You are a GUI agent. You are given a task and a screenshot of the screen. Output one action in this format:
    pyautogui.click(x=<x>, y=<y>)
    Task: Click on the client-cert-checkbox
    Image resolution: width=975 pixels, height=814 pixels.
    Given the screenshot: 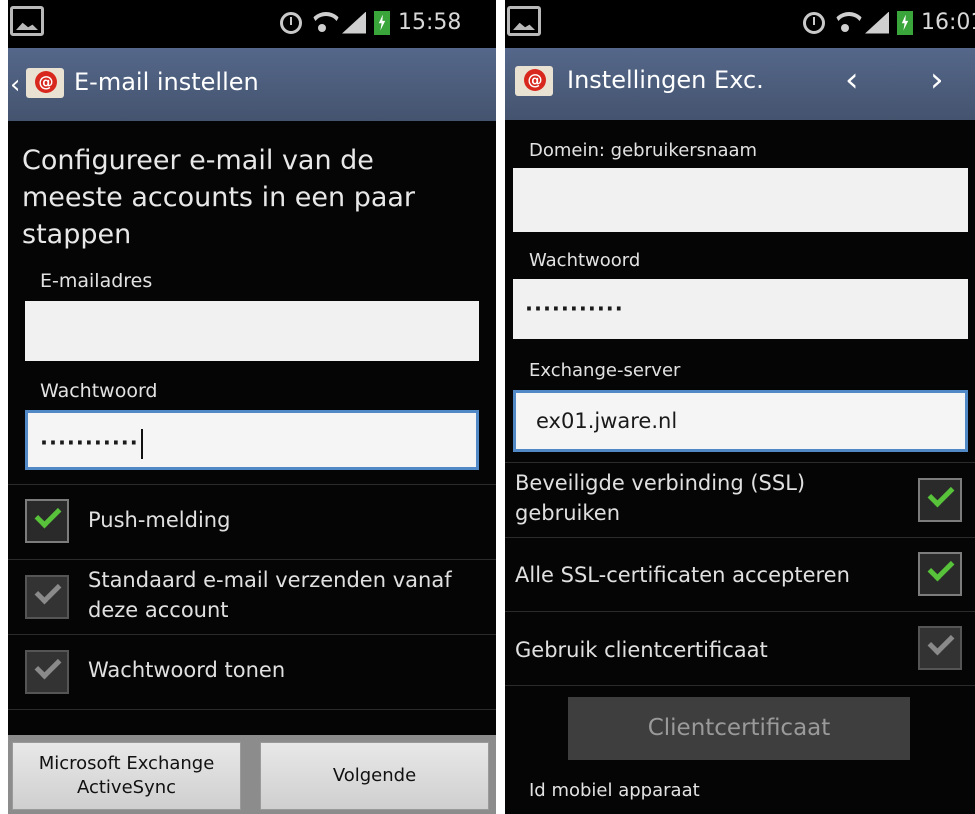 What is the action you would take?
    pyautogui.click(x=940, y=648)
    